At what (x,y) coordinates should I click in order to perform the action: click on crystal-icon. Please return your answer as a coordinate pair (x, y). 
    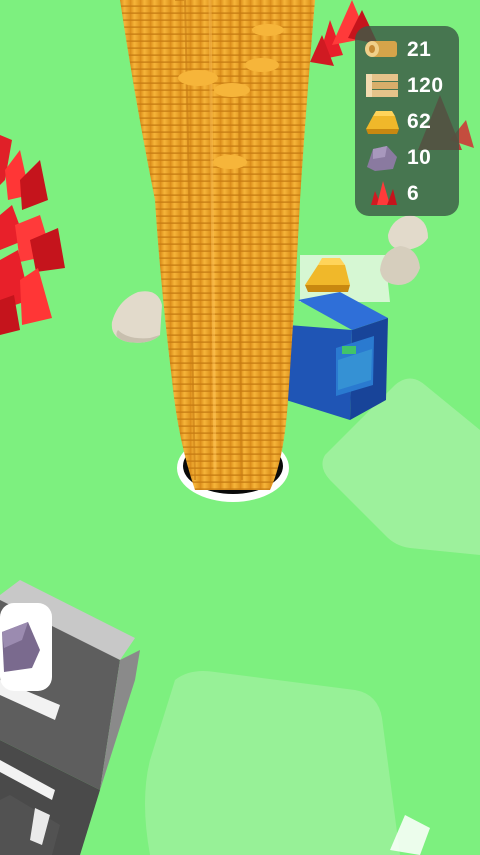
    Looking at the image, I should click on (384, 193).